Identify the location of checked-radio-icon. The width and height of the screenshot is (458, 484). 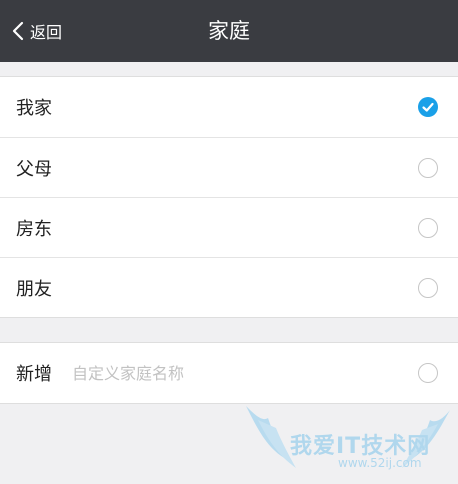
(428, 107).